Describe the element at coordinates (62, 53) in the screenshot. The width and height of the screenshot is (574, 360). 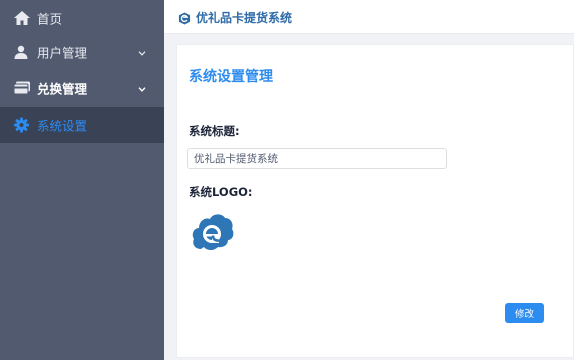
I see `sidebar-item-label: 用户管理` at that location.